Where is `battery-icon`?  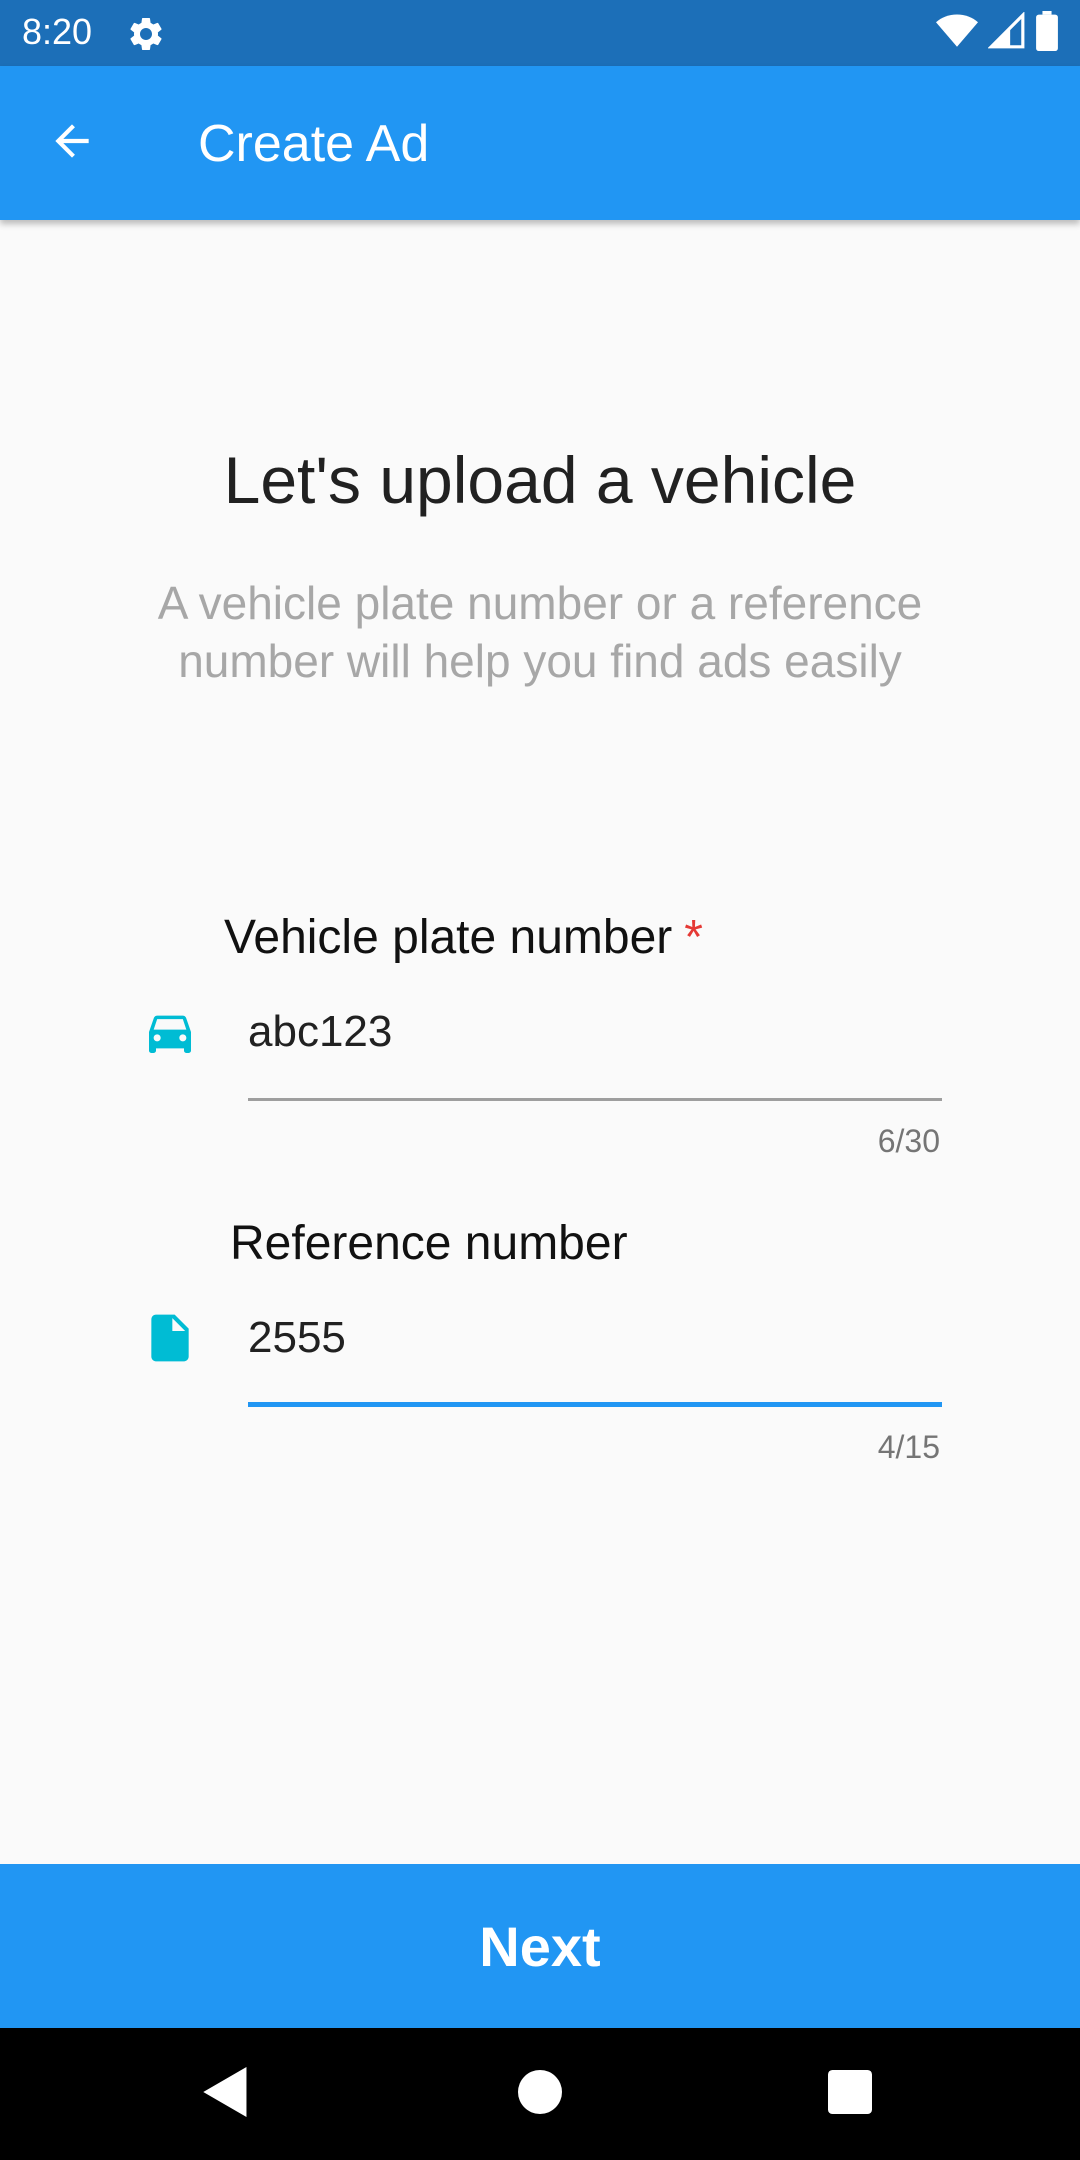
battery-icon is located at coordinates (1047, 33).